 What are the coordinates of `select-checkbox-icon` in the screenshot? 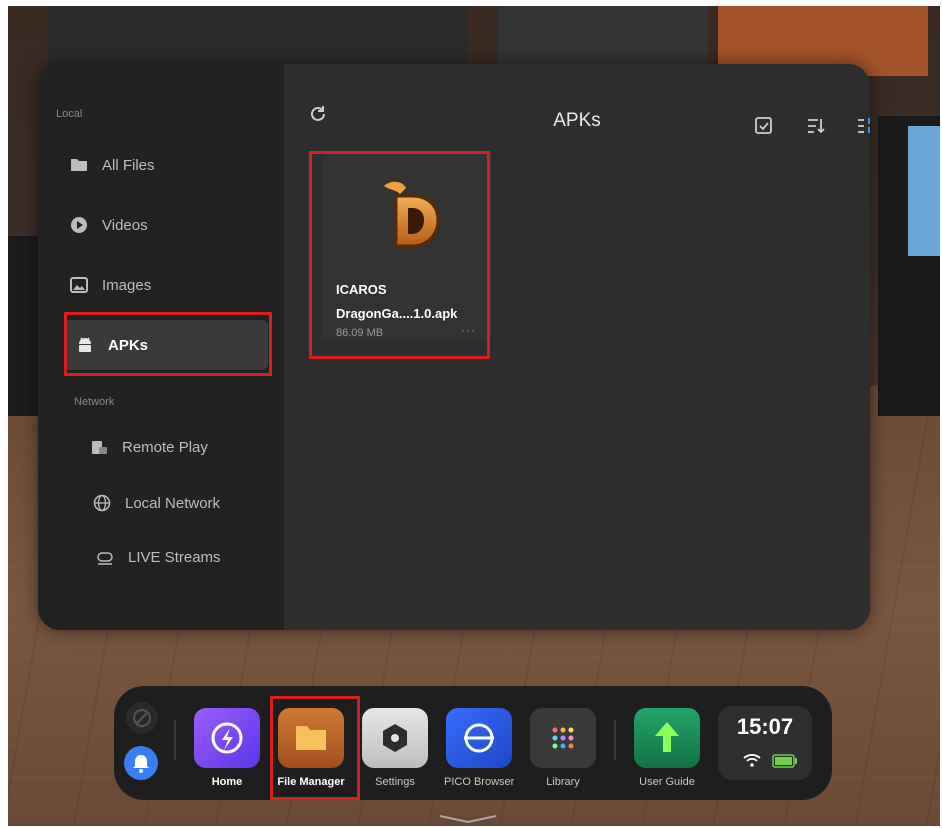 It's located at (764, 126).